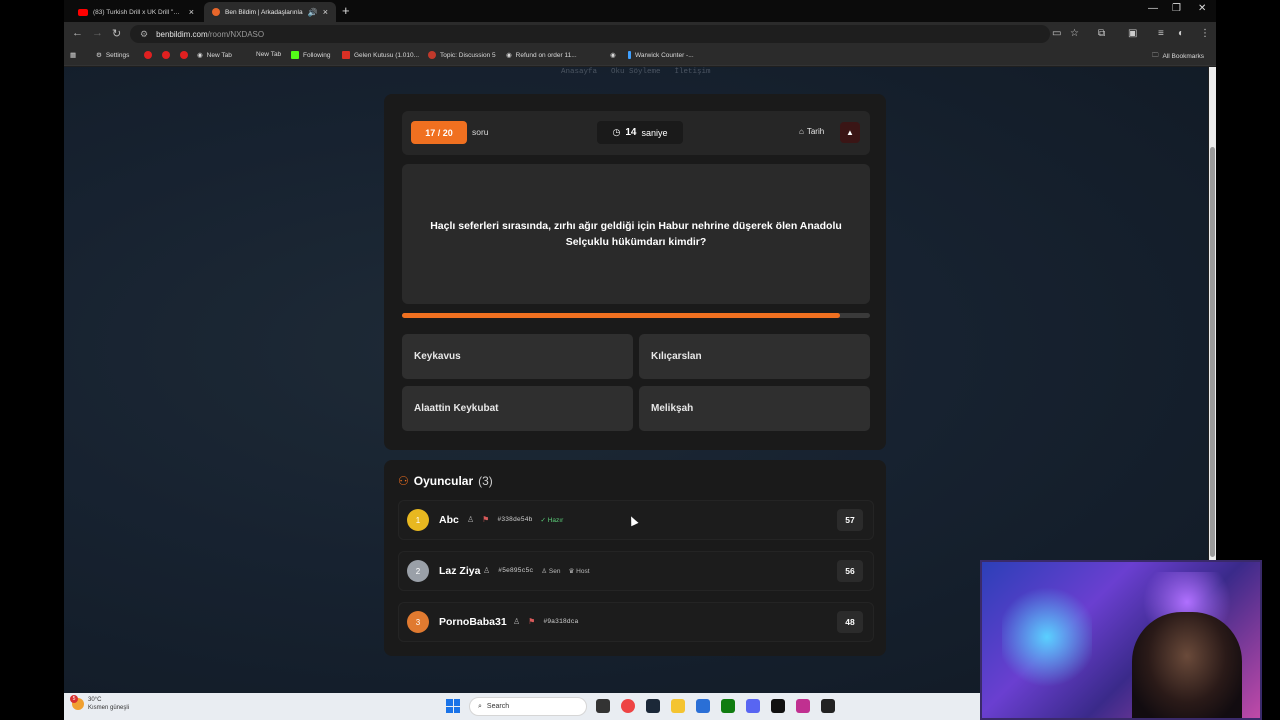  I want to click on bookmark-globe: ◉, so click(613, 55).